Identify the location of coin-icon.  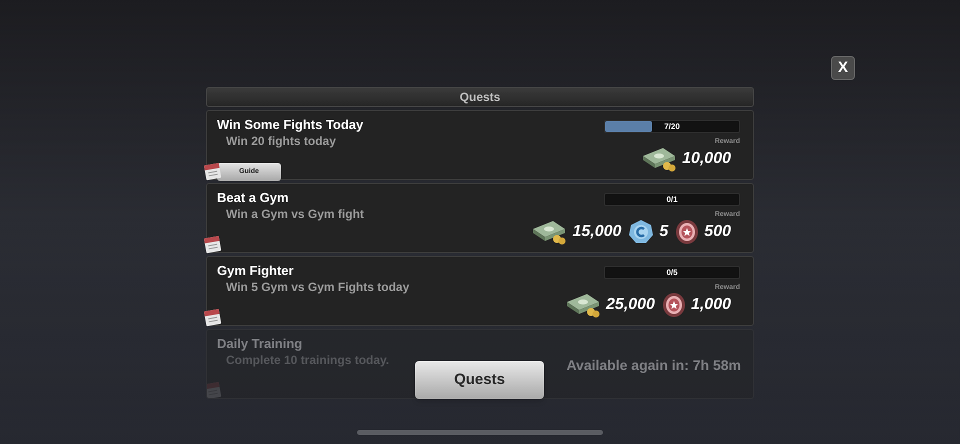
(641, 232).